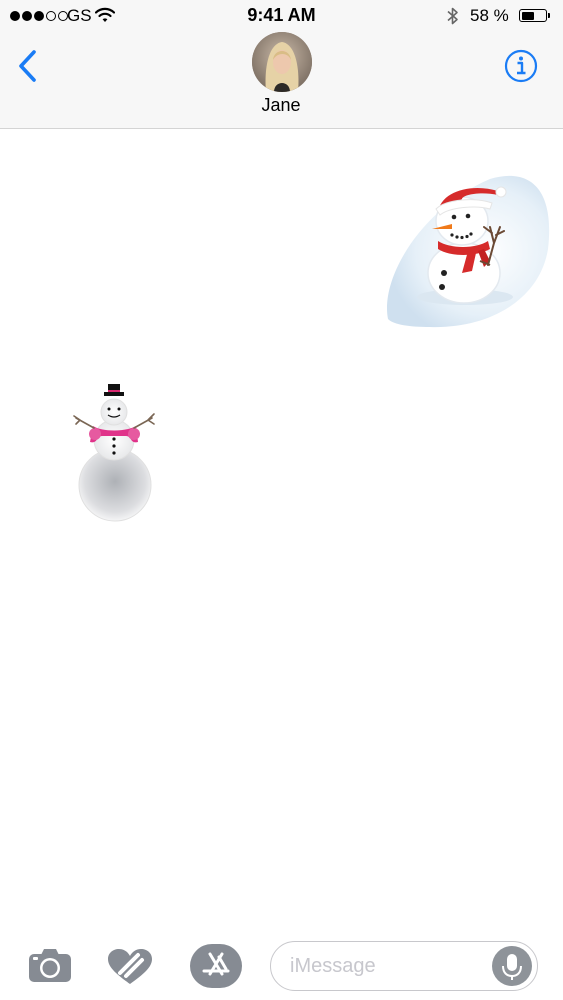 The width and height of the screenshot is (563, 1000). I want to click on bluetooth-icon, so click(452, 16).